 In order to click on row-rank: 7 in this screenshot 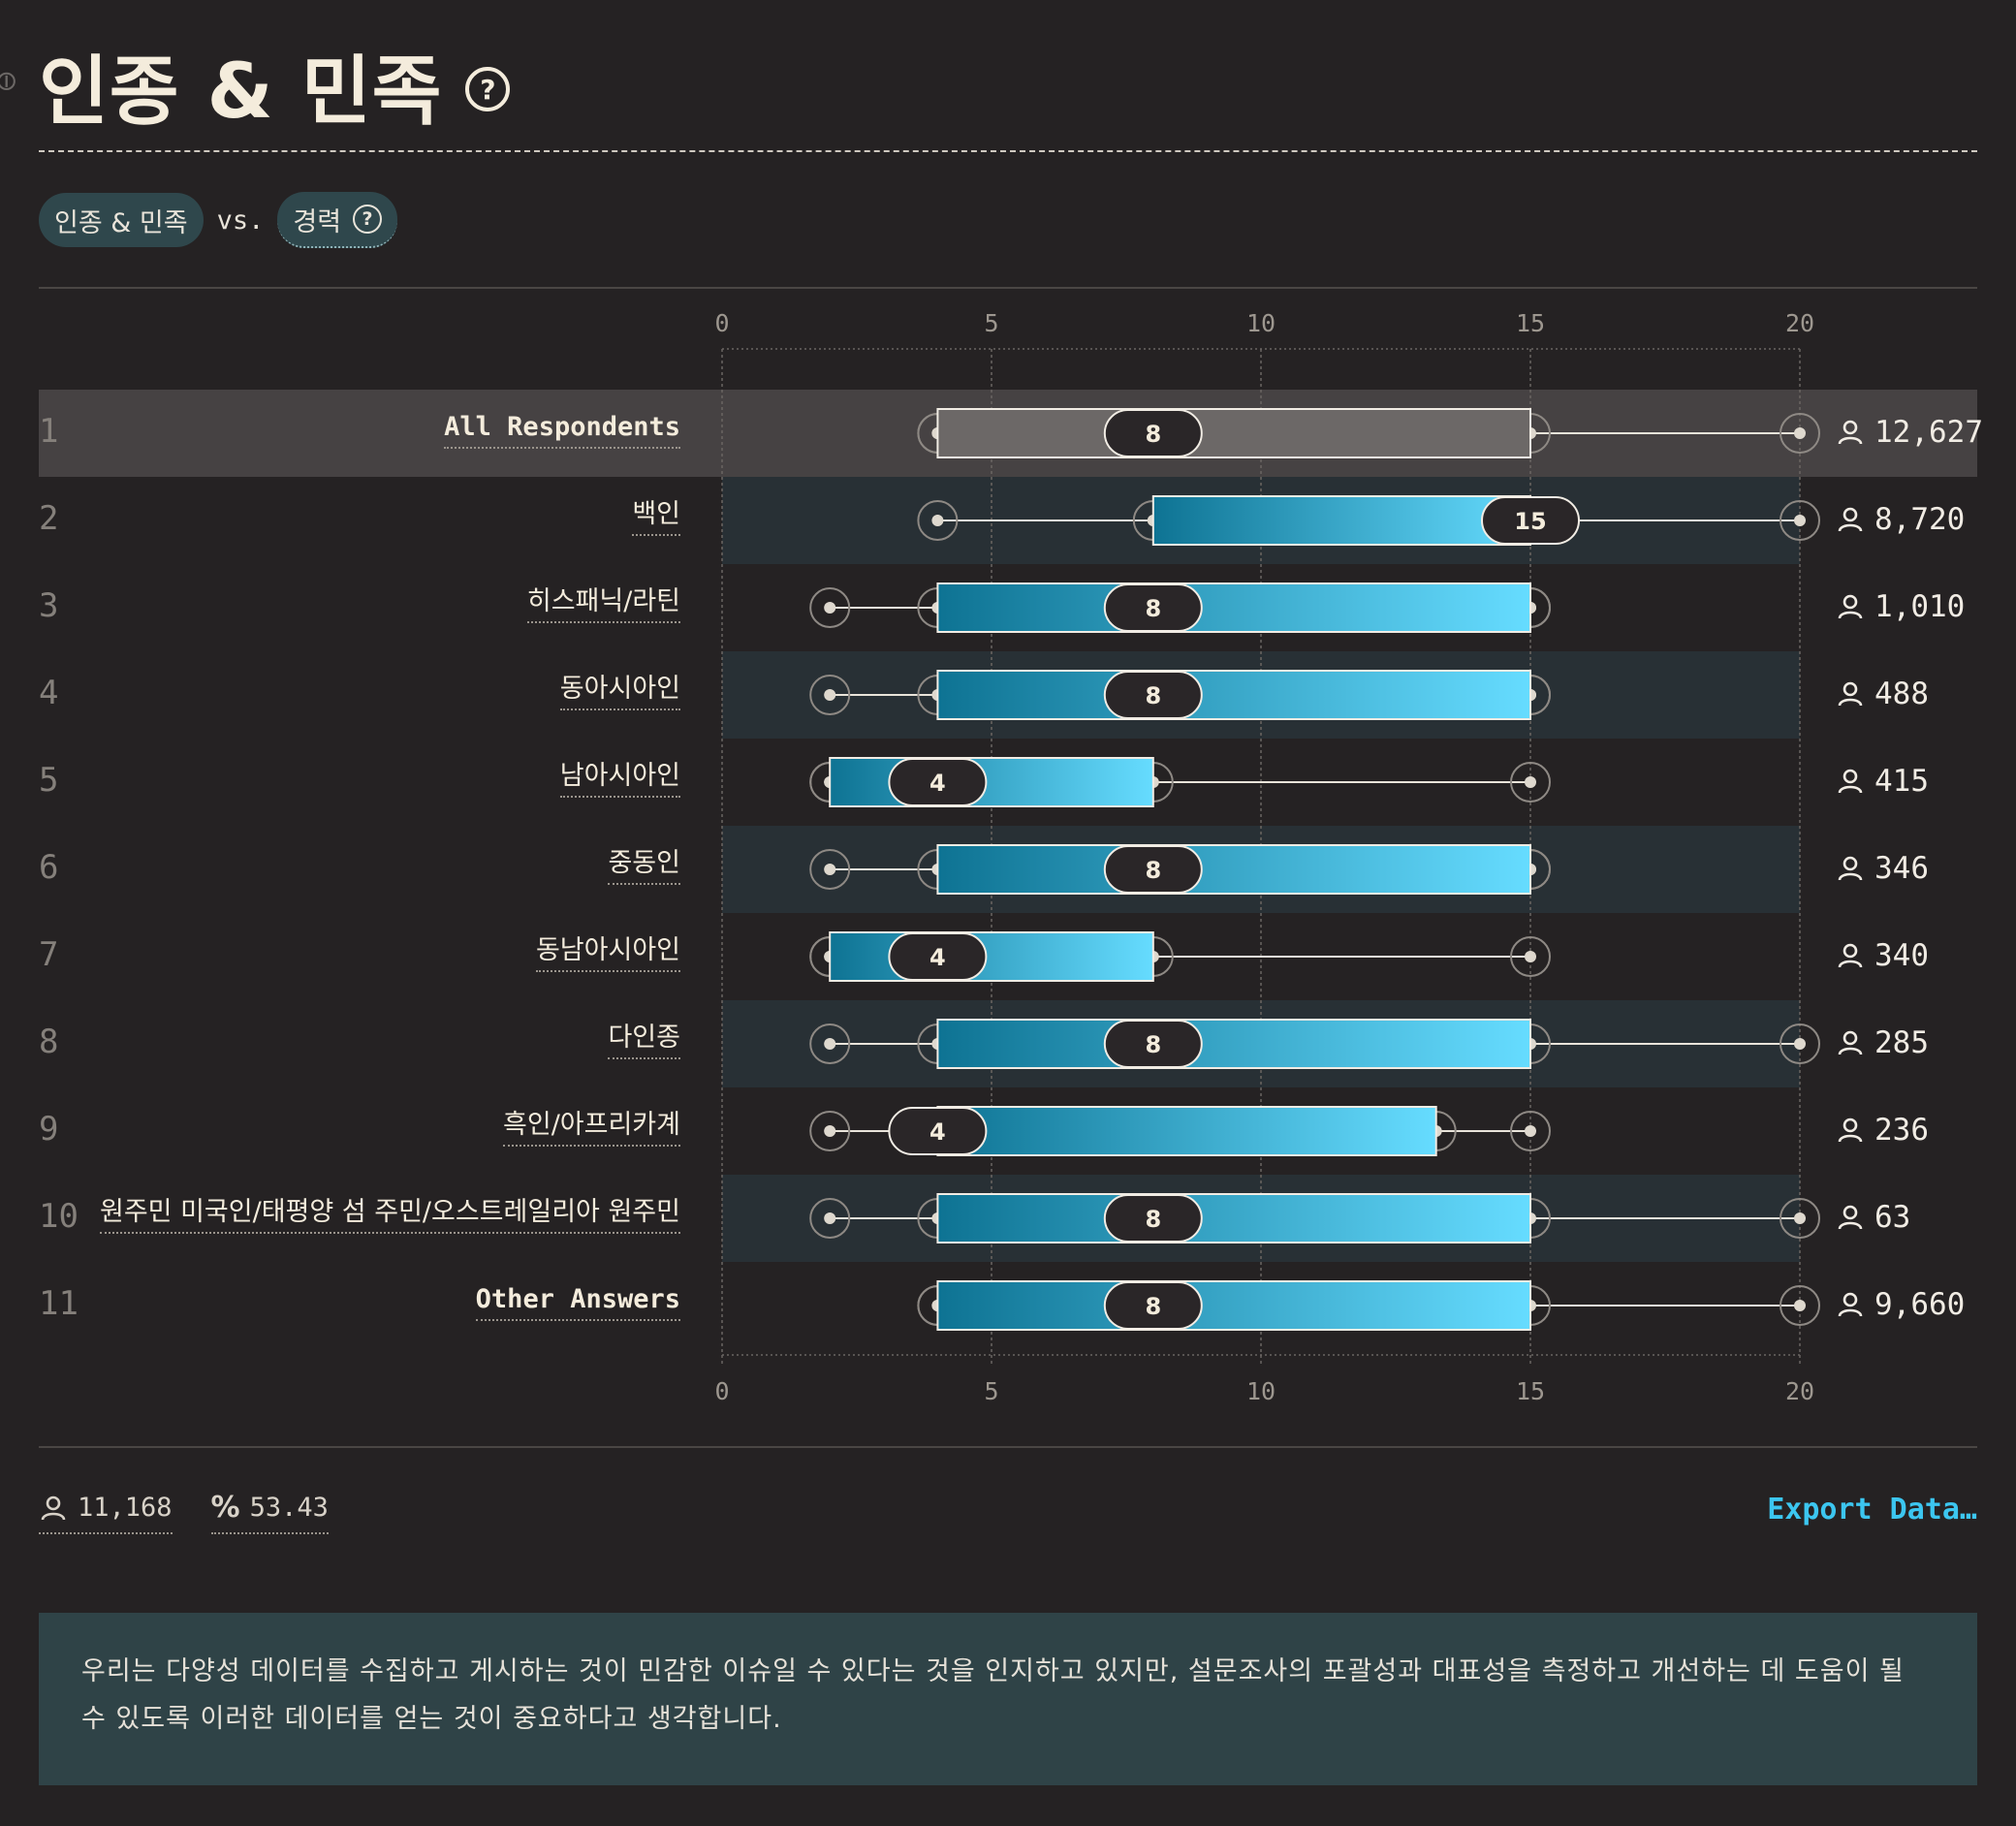, I will do `click(49, 954)`.